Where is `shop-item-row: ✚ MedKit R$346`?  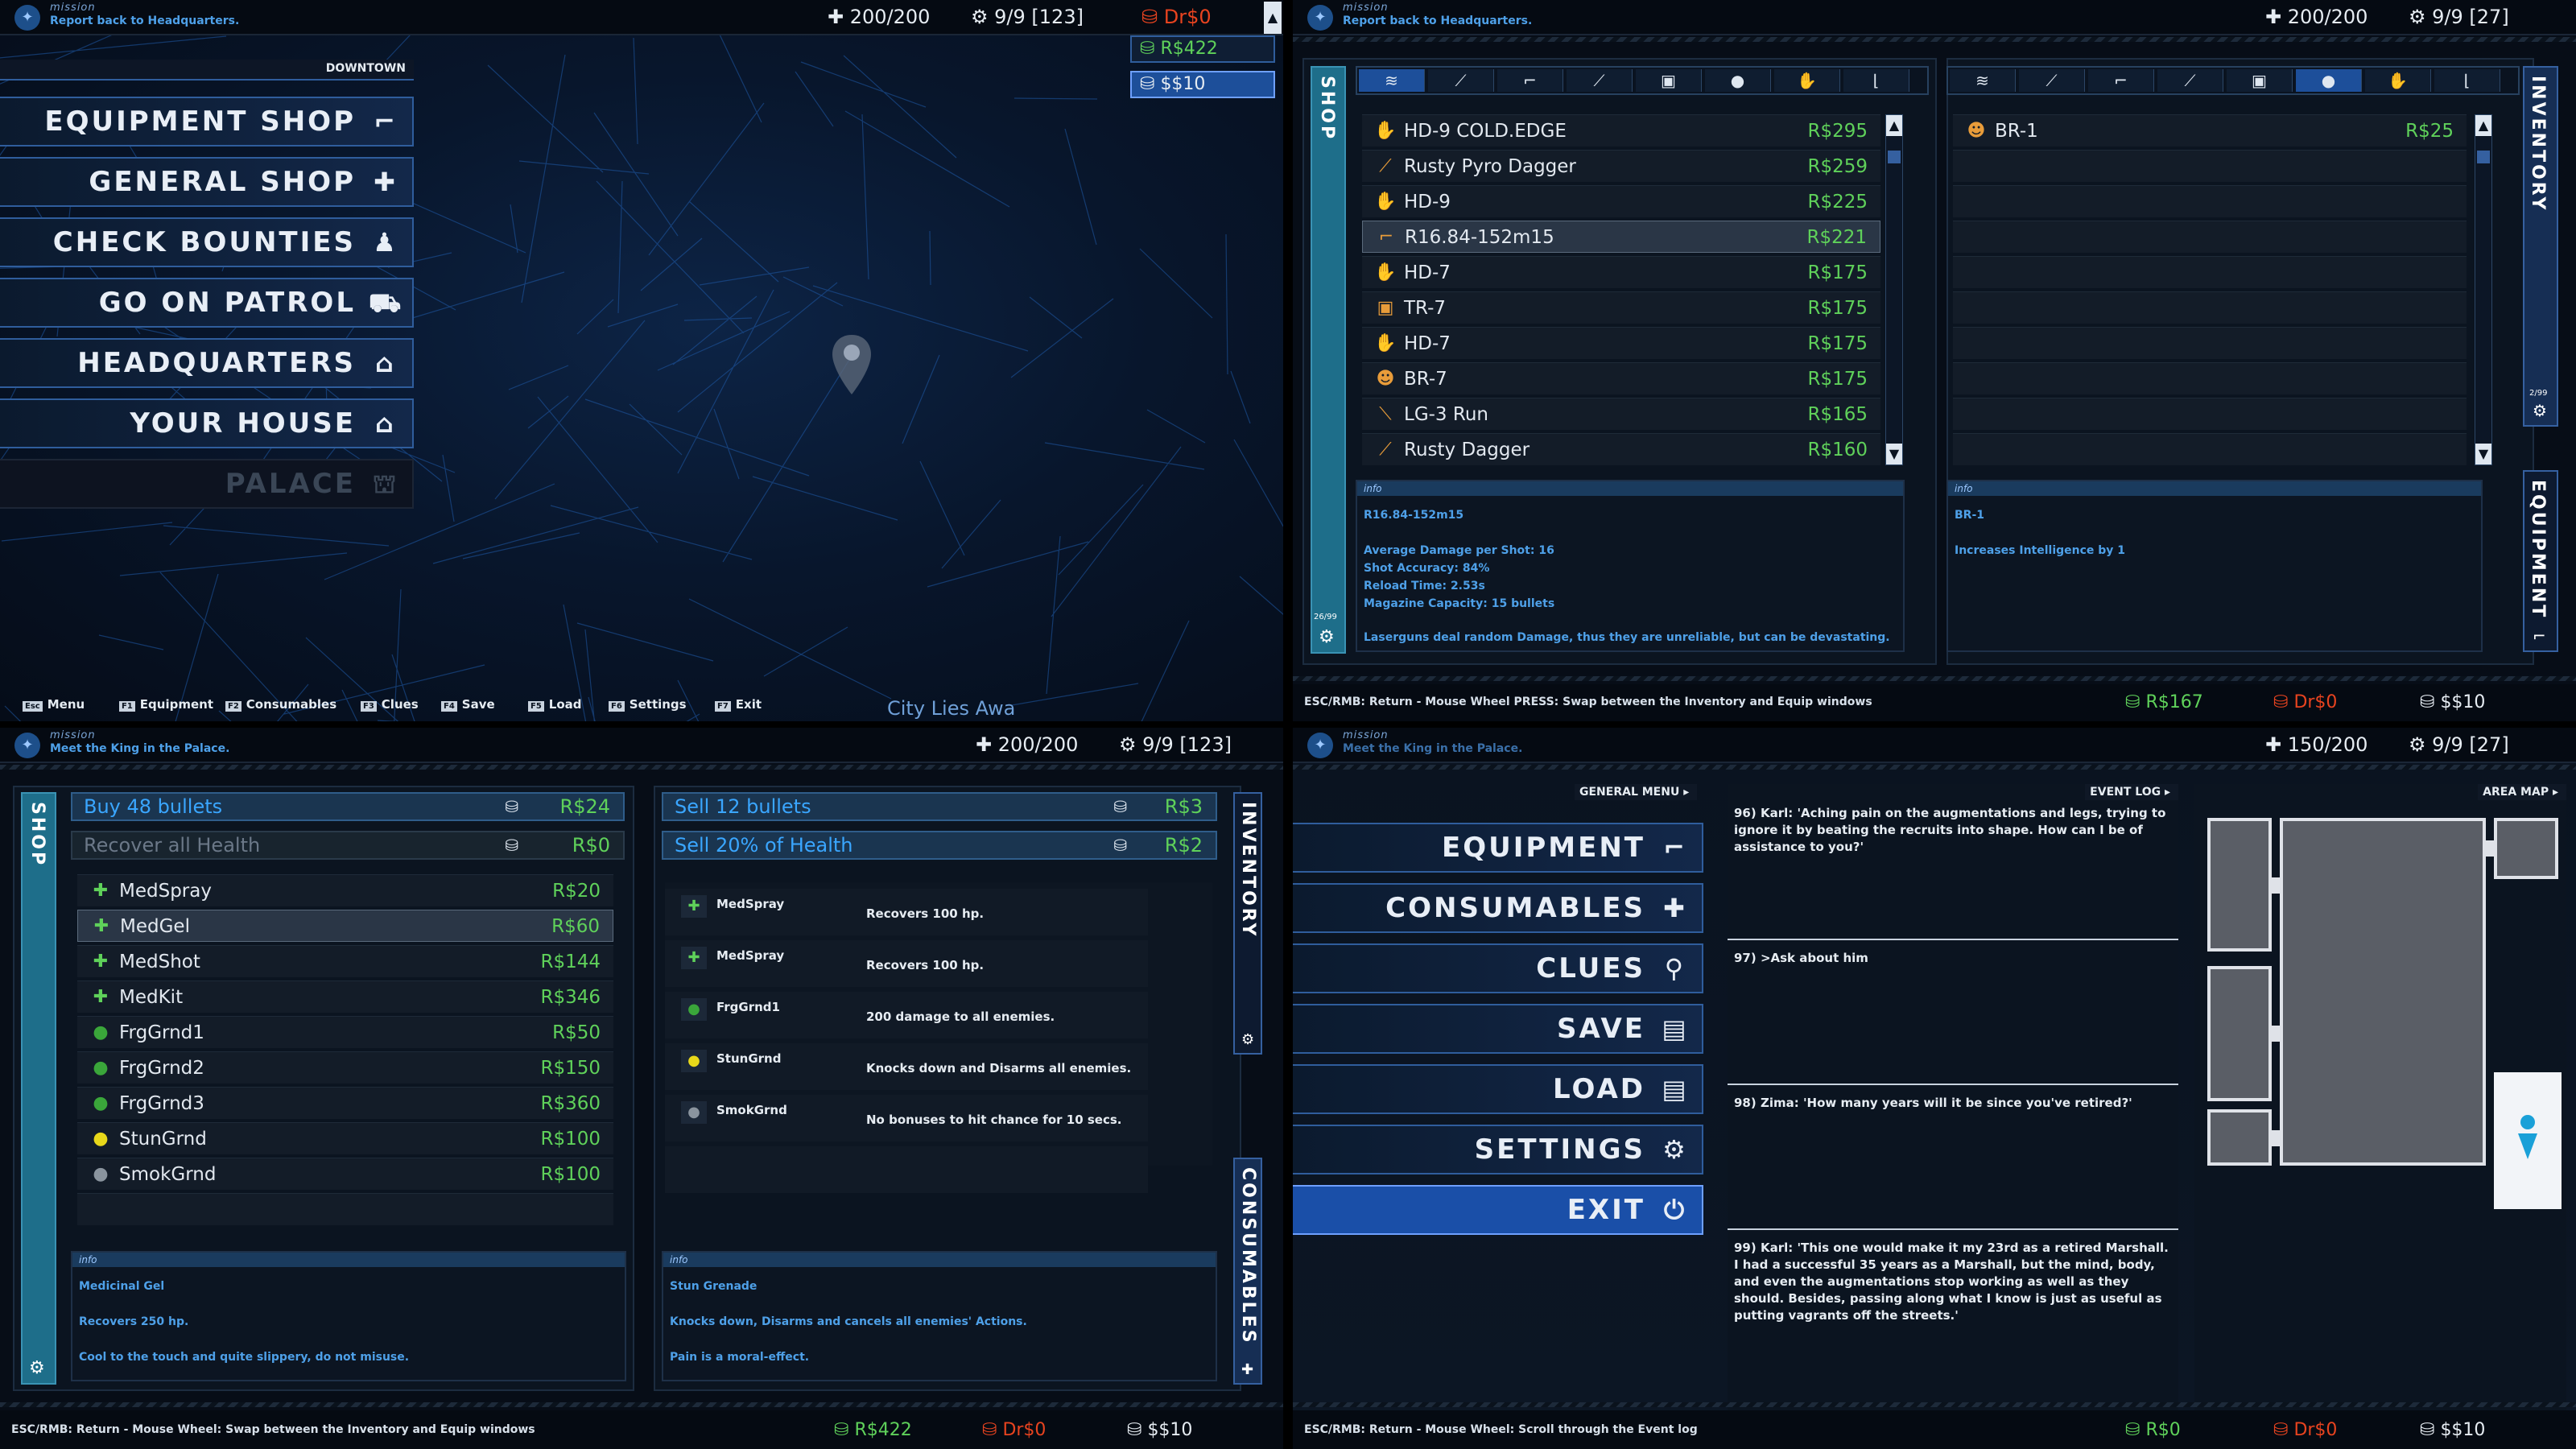 shop-item-row: ✚ MedKit R$346 is located at coordinates (345, 996).